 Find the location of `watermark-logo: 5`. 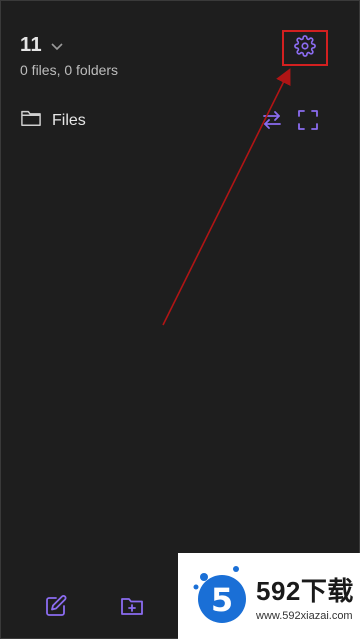

watermark-logo: 5 is located at coordinates (218, 596).